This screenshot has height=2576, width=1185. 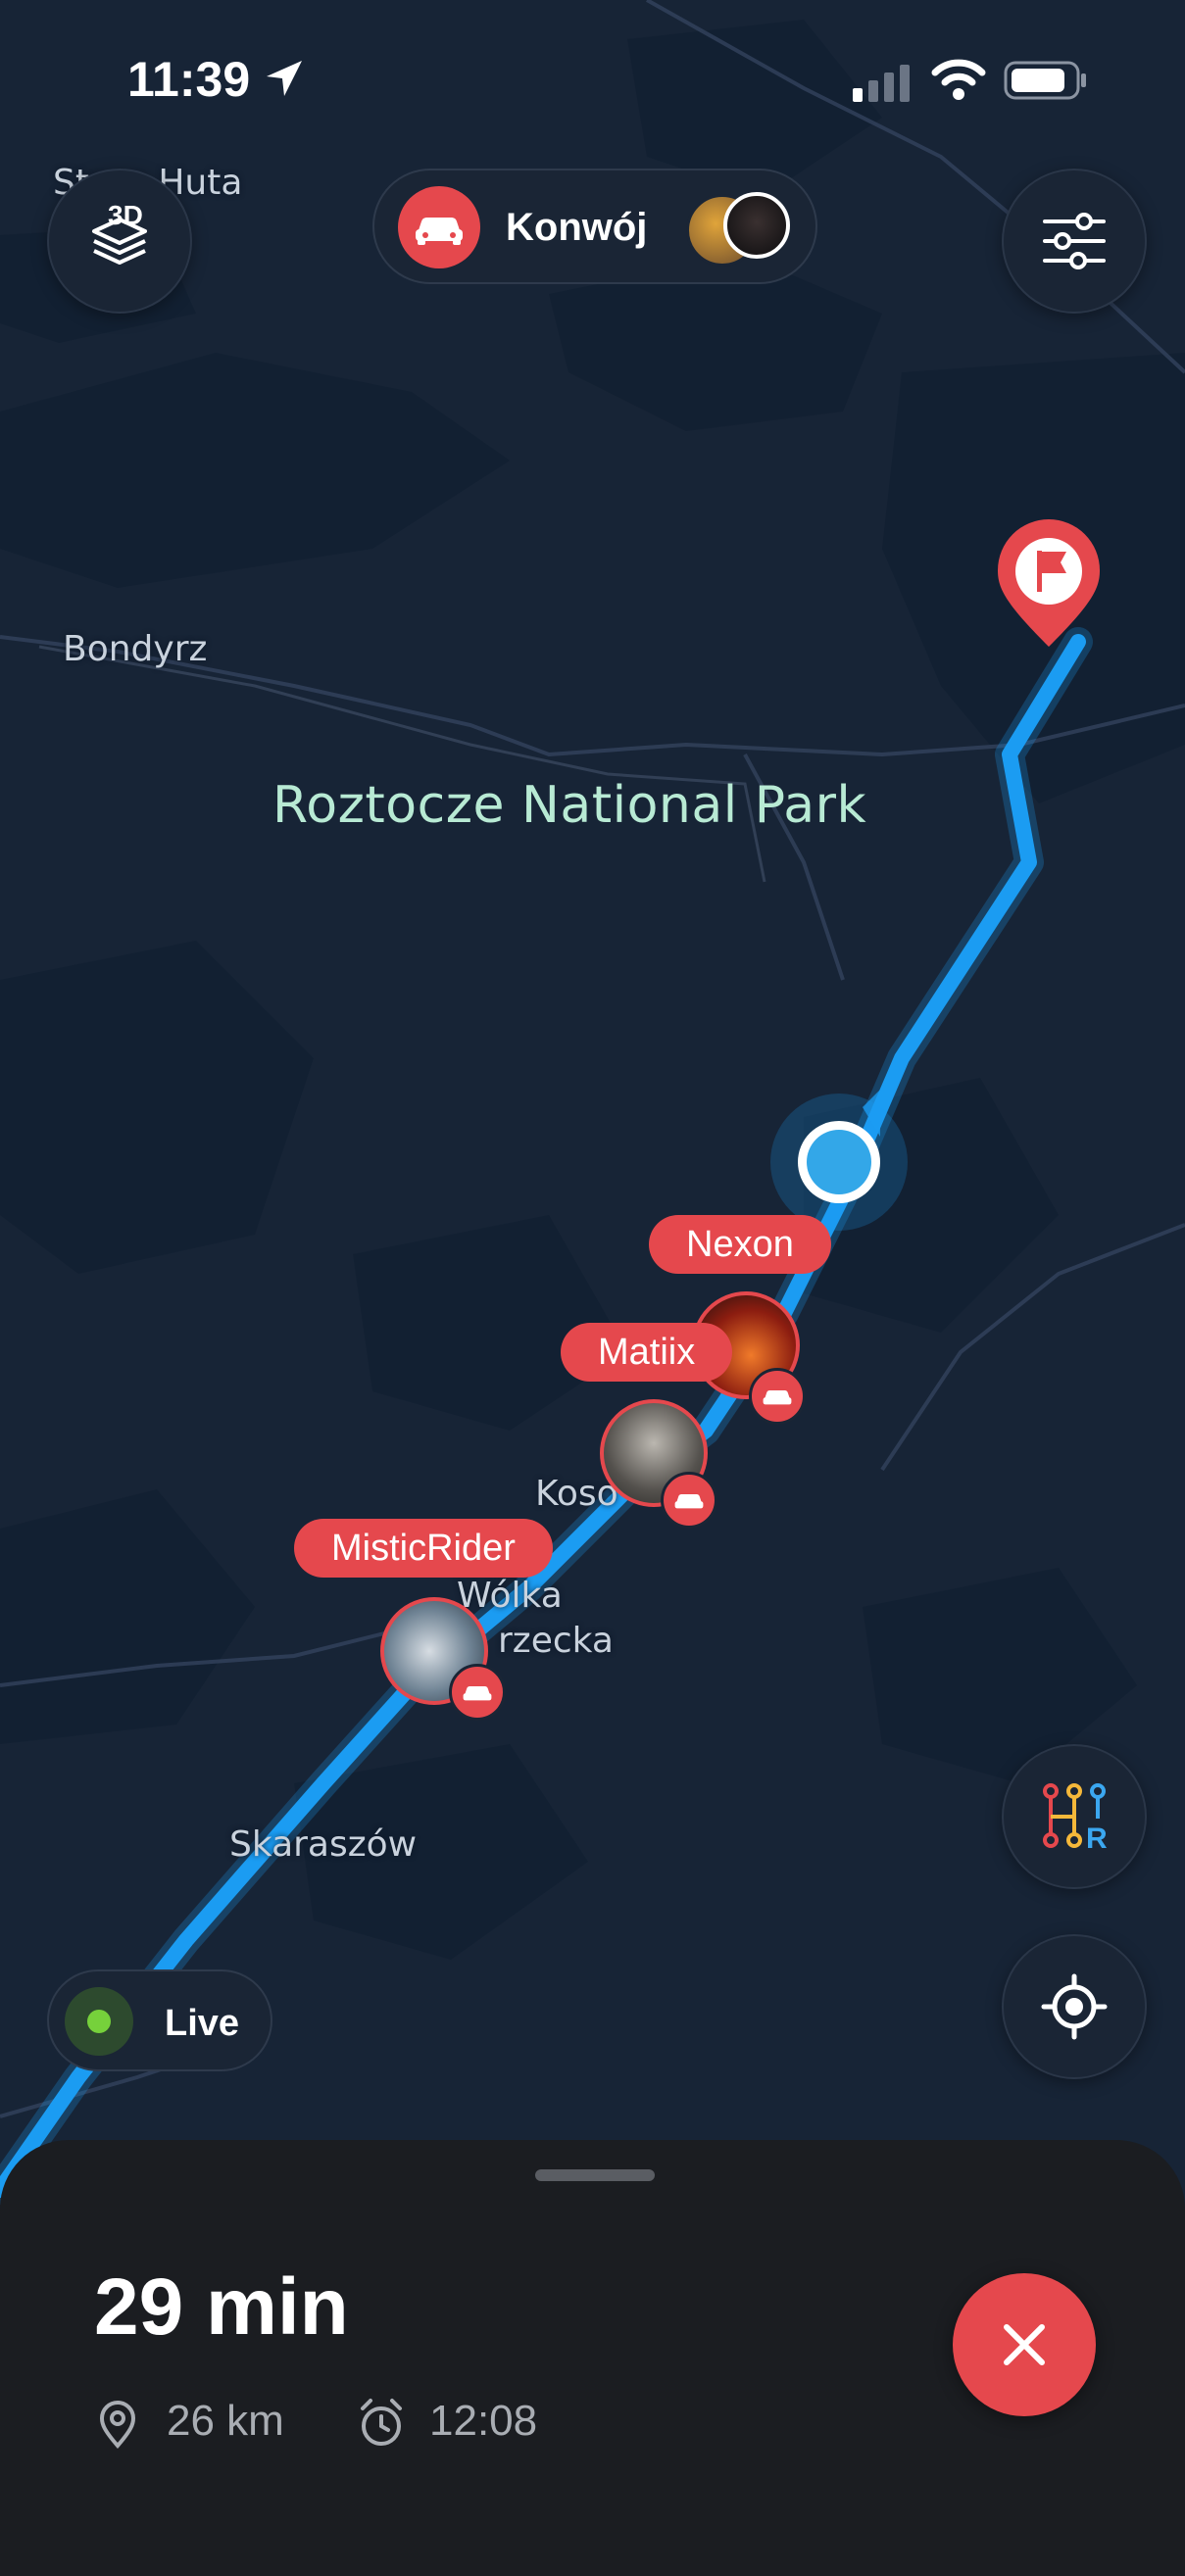 I want to click on eta-duration: 29 min, so click(x=222, y=2307).